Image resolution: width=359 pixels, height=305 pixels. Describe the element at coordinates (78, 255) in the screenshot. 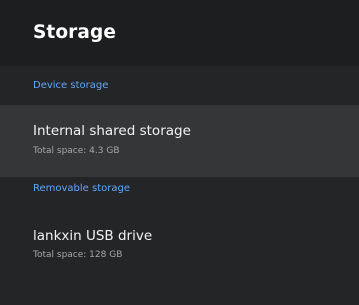

I see `storage-item-total-space: Total space: 128 GB` at that location.